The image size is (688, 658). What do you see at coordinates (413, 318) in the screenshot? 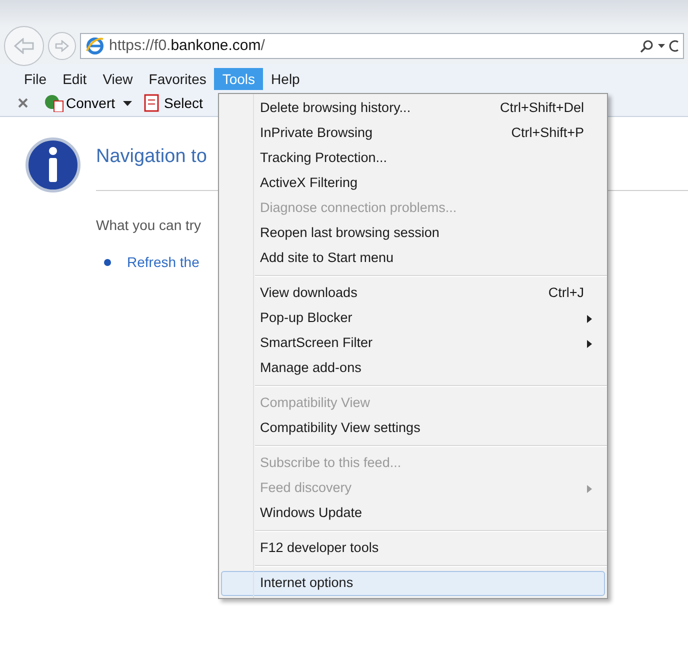
I see `menu-item: Pop-up Blocker` at bounding box center [413, 318].